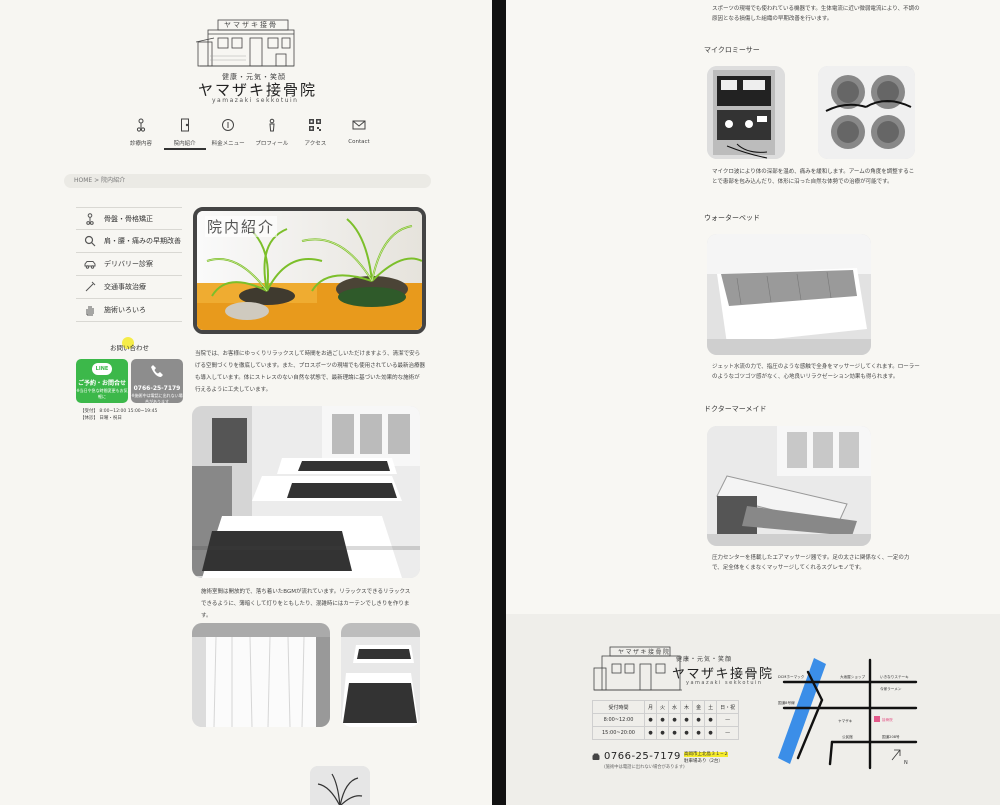 The image size is (1000, 805). I want to click on table-row: 8:00~12:00 ● ● ● ● ● ● —, so click(666, 720).